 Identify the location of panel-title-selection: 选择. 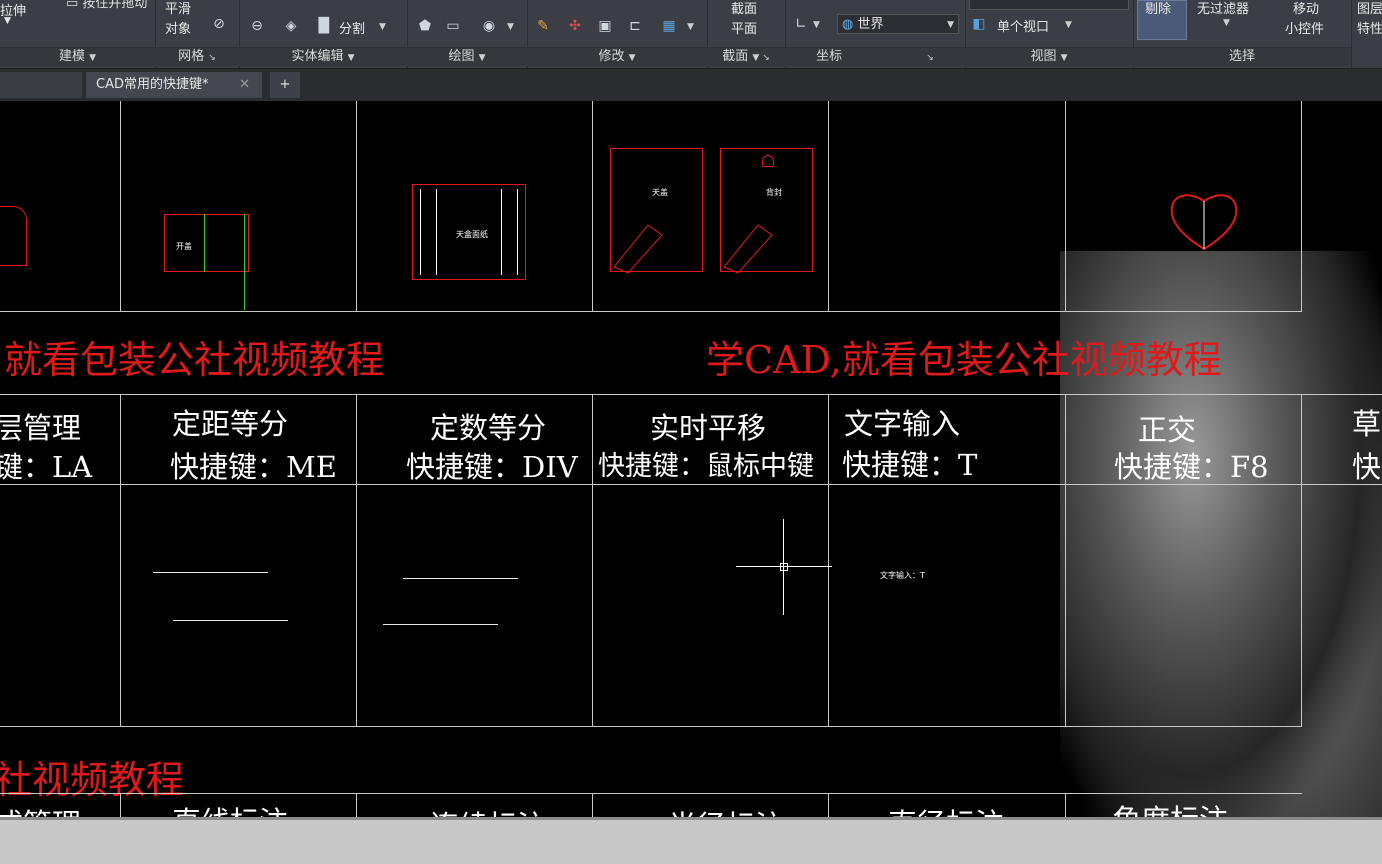
(1242, 56).